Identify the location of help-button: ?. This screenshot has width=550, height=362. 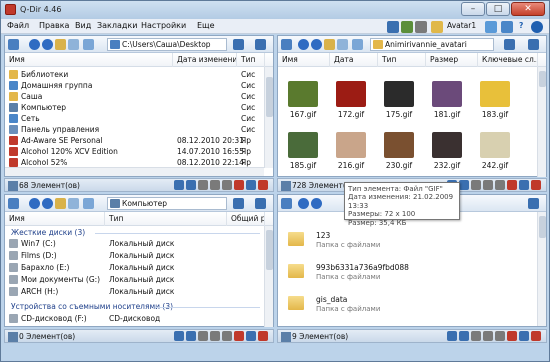
(521, 26).